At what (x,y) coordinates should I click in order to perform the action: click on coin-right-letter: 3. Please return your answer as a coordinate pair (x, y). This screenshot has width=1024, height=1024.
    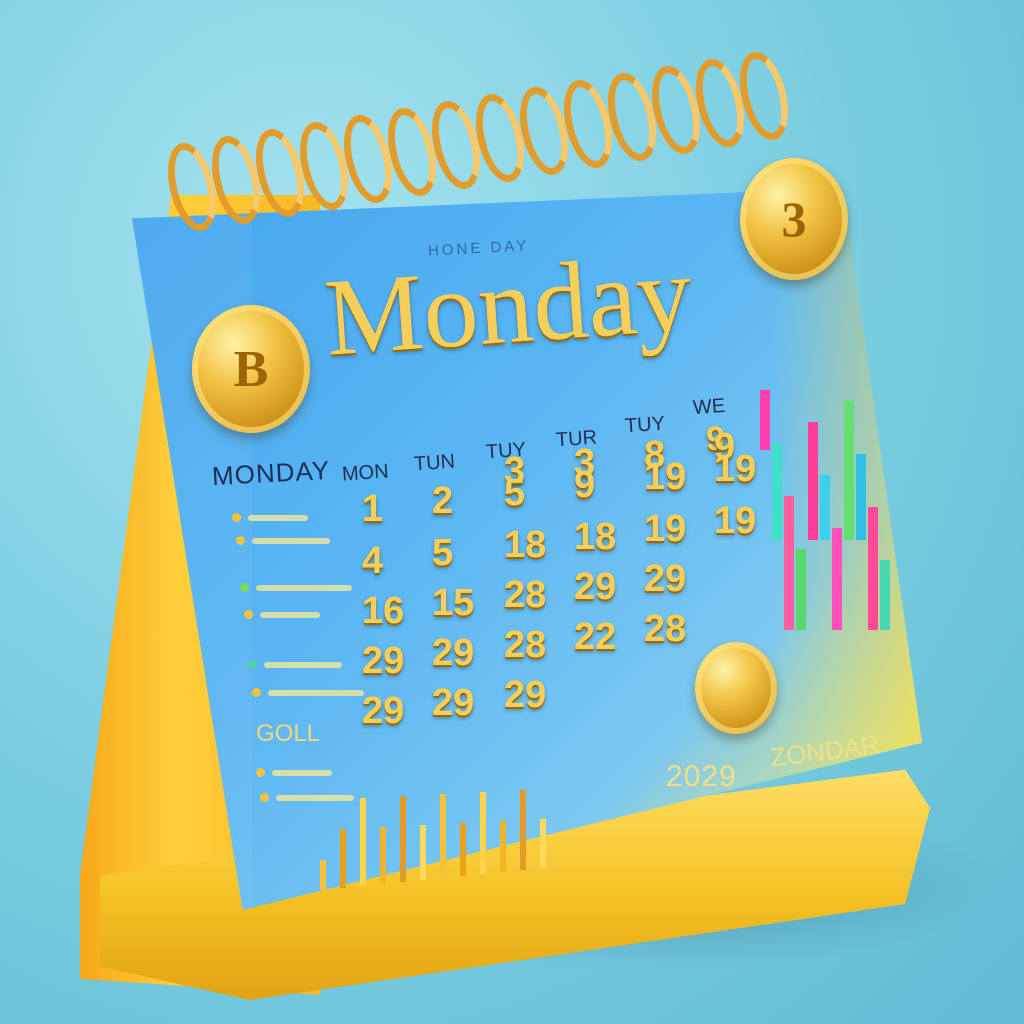
    Looking at the image, I should click on (794, 219).